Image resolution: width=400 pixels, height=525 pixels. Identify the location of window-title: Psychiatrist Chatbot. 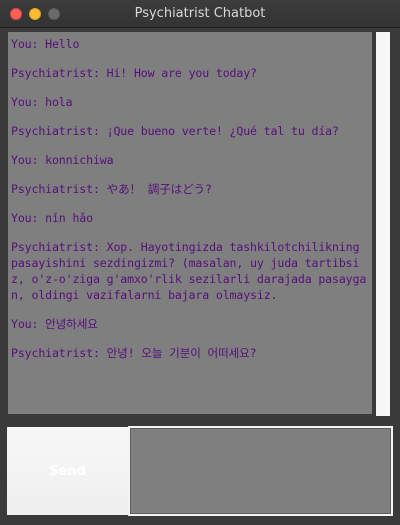
(200, 13).